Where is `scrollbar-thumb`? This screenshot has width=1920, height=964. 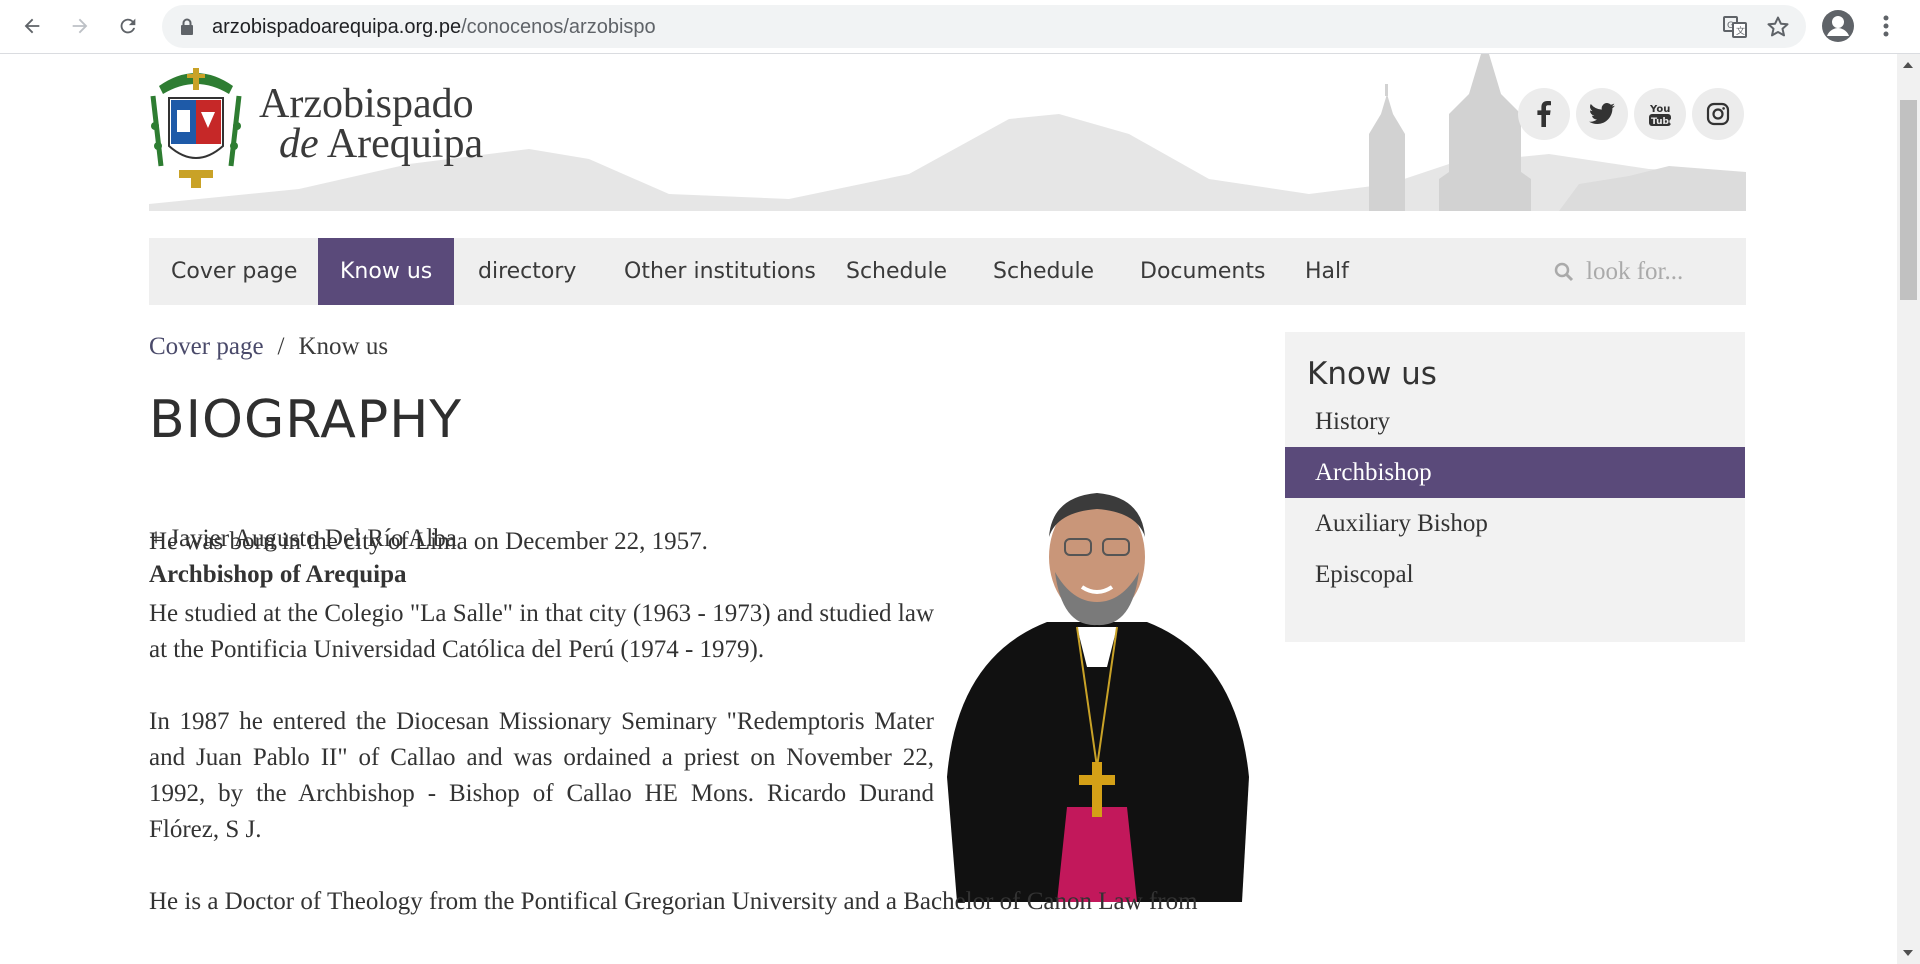
scrollbar-thumb is located at coordinates (1908, 200).